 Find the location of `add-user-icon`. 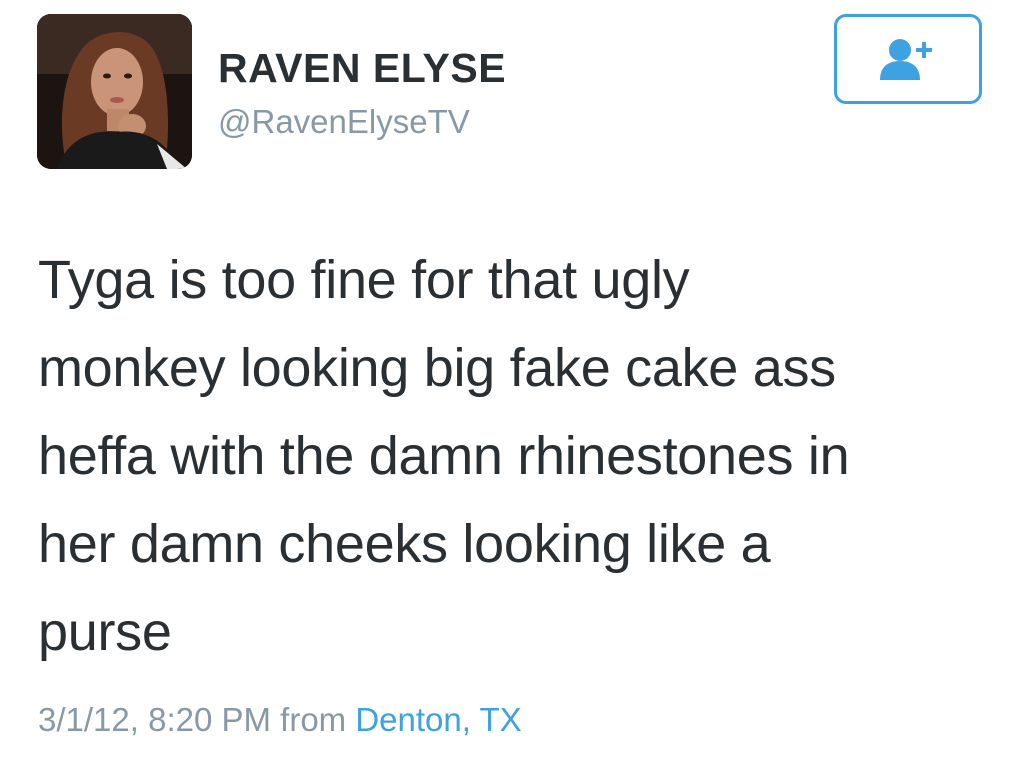

add-user-icon is located at coordinates (906, 59).